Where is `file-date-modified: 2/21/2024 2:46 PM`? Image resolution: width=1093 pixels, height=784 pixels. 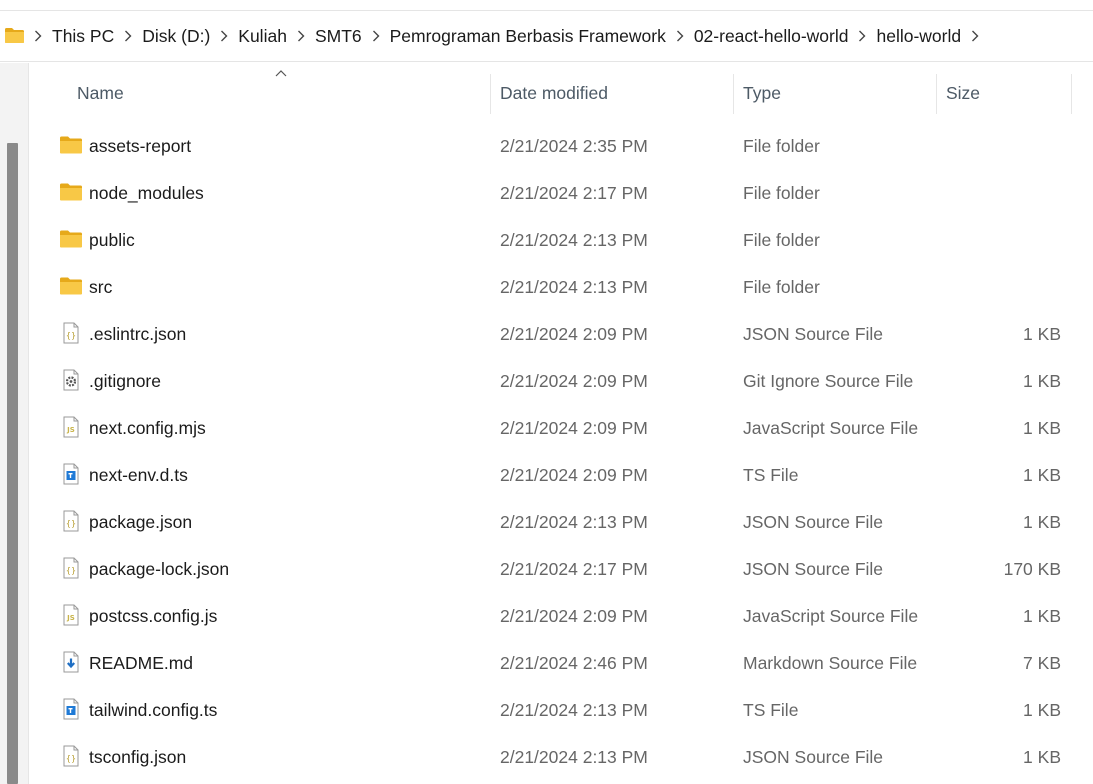
file-date-modified: 2/21/2024 2:46 PM is located at coordinates (574, 663).